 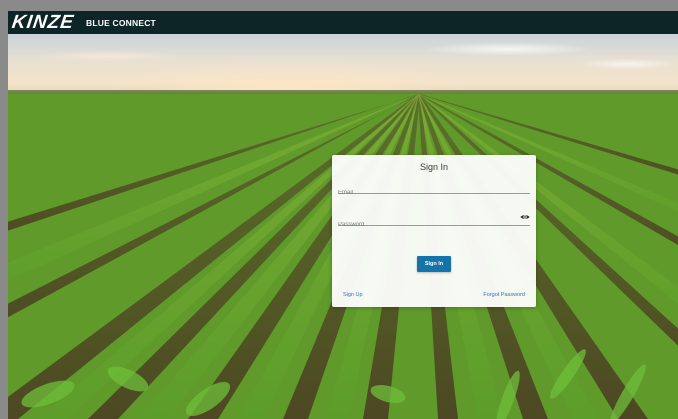 I want to click on email-field, so click(x=434, y=193).